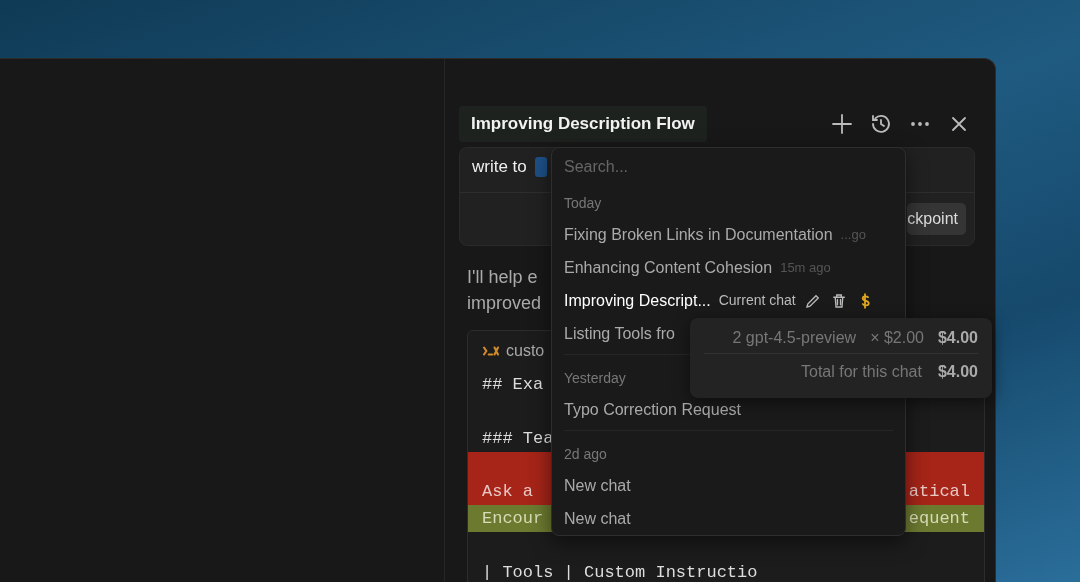 The width and height of the screenshot is (1080, 582). Describe the element at coordinates (585, 454) in the screenshot. I see `group-label: 2d ago` at that location.